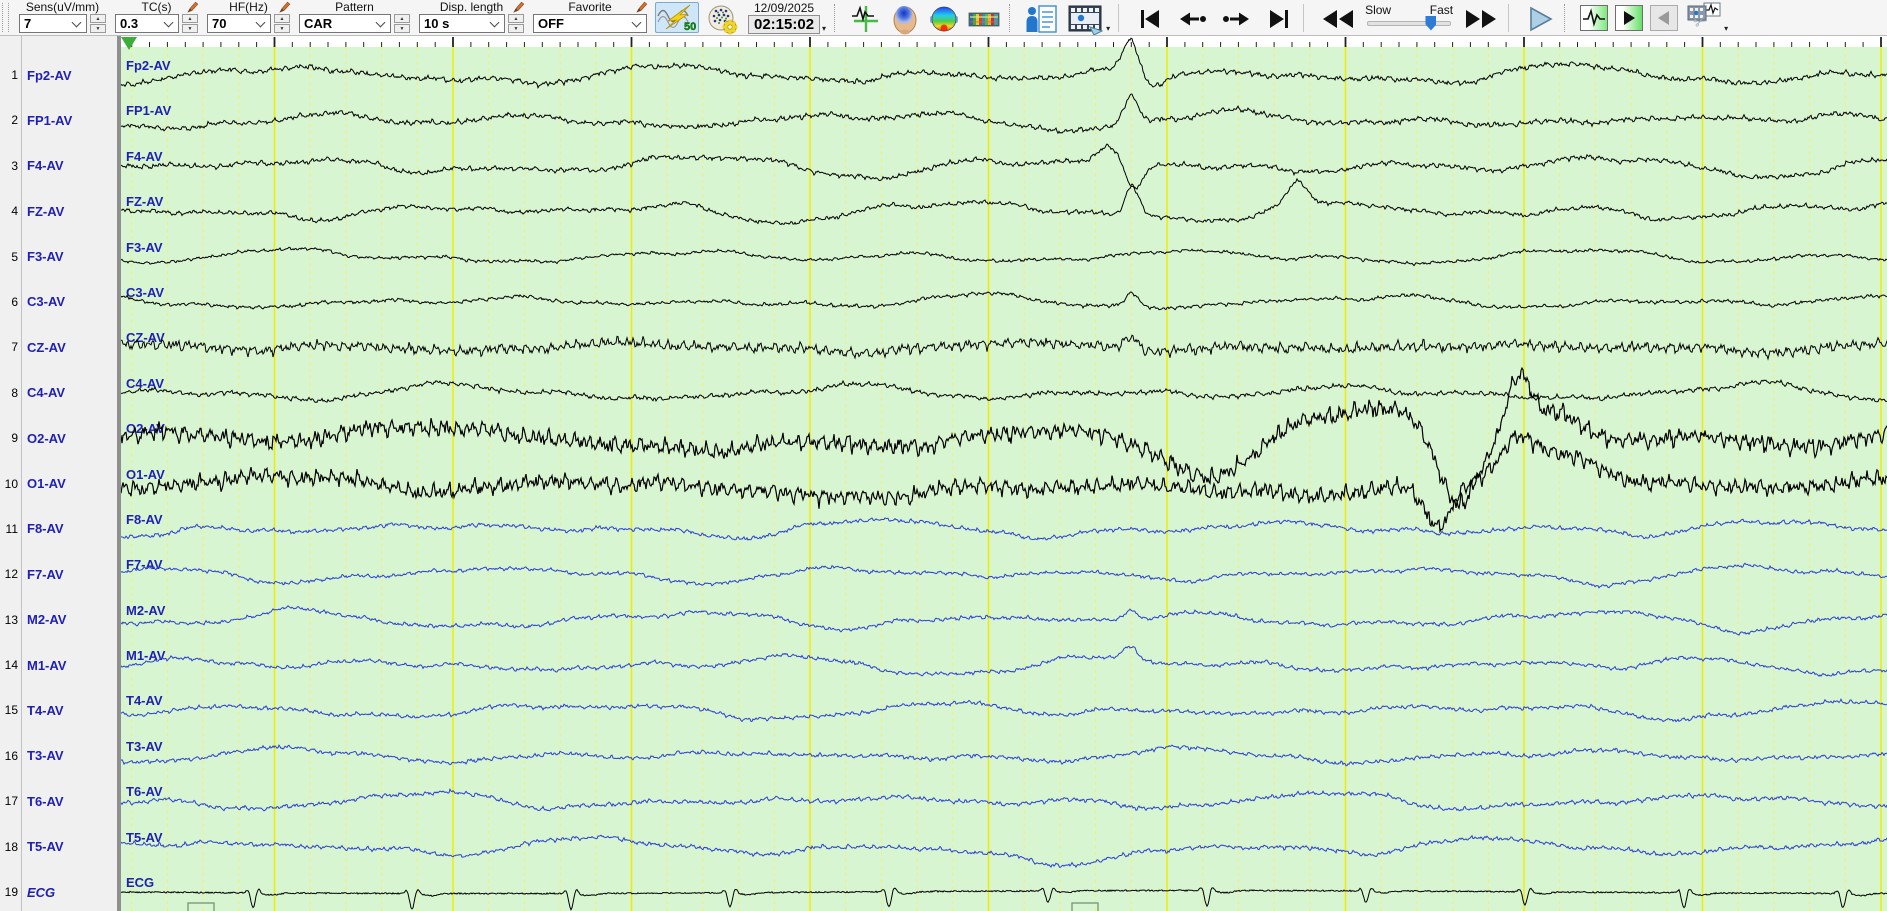 The width and height of the screenshot is (1887, 911). Describe the element at coordinates (282, 18) in the screenshot. I see `hf-spin-up-button: ▲` at that location.